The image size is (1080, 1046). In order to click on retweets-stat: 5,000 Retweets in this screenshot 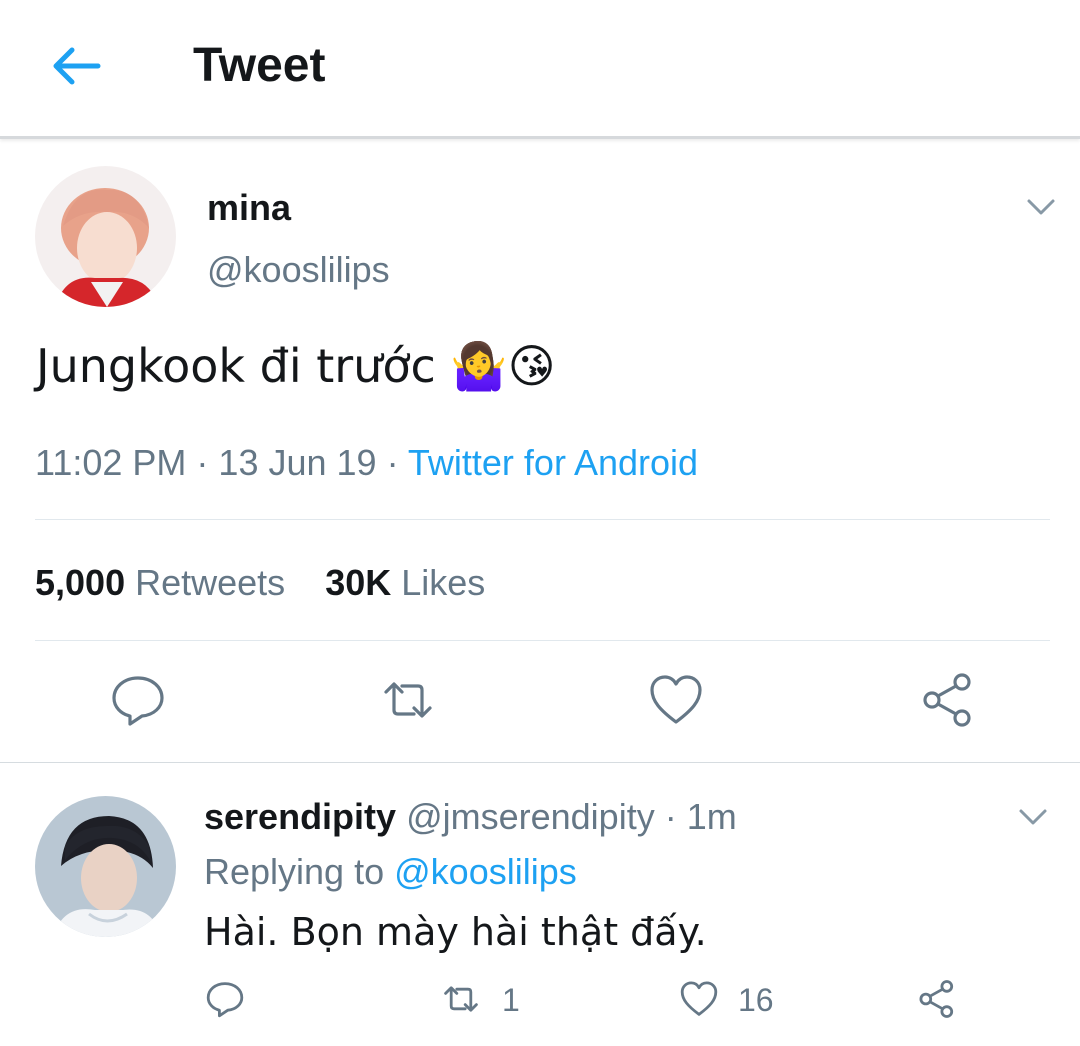, I will do `click(160, 582)`.